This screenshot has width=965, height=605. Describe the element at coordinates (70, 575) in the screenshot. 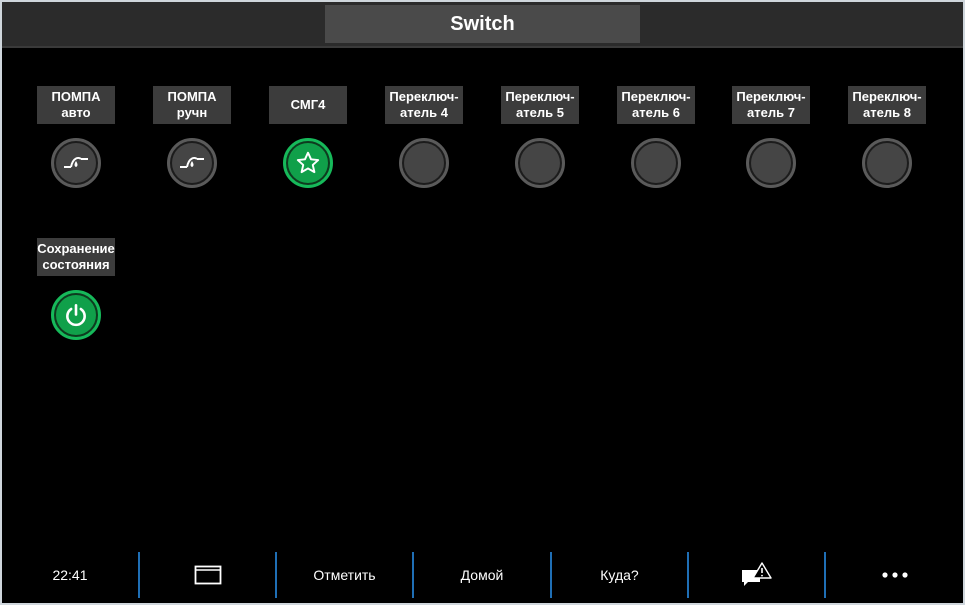

I see `clock: 22:41` at that location.